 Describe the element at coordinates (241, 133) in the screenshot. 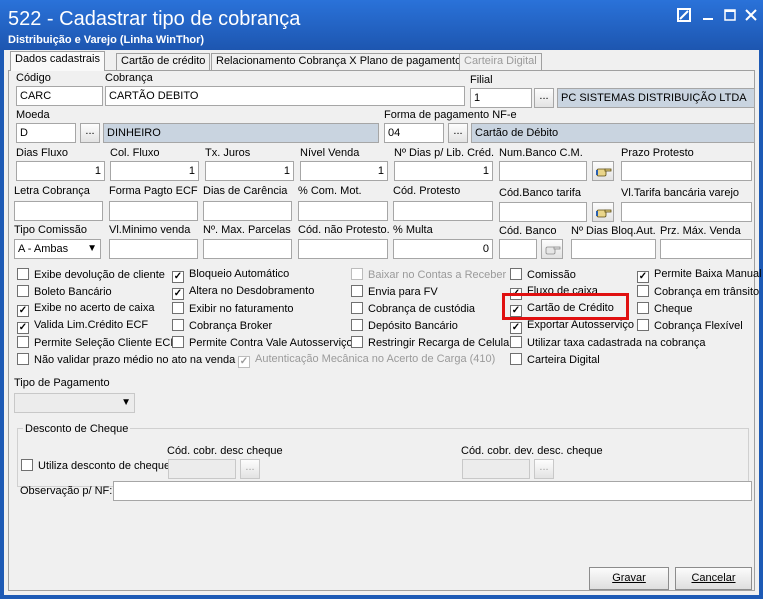

I see `moeda-description: DINHEIRO` at that location.